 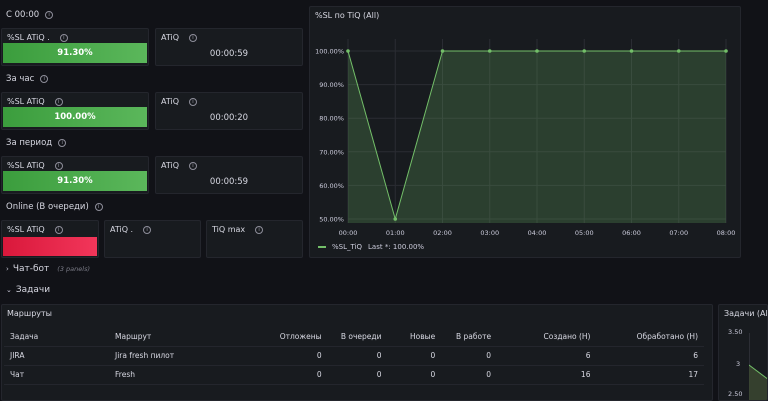 I want to click on stat-panel-period-sl: %SL ATiQ i 91.30%, so click(x=75, y=175).